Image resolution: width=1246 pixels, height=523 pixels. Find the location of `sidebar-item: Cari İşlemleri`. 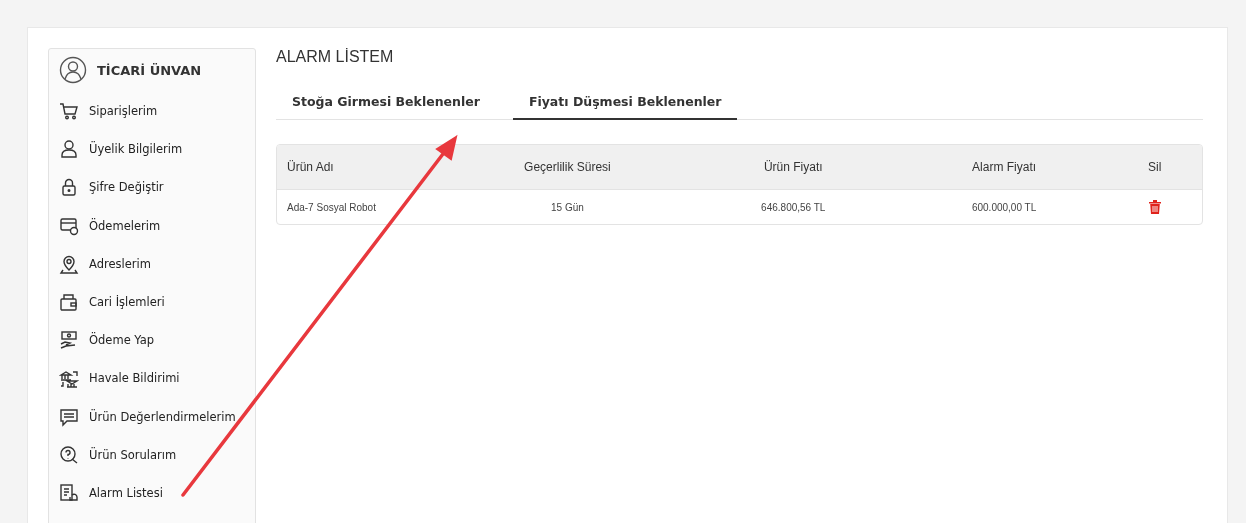

sidebar-item: Cari İşlemleri is located at coordinates (157, 302).